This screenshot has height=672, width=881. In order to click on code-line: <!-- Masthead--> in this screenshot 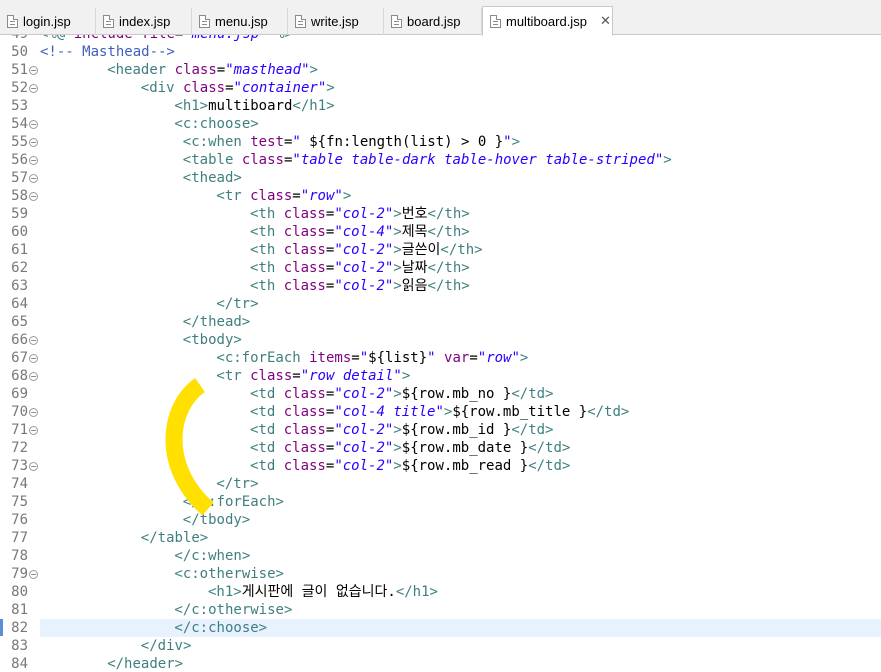, I will do `click(460, 52)`.